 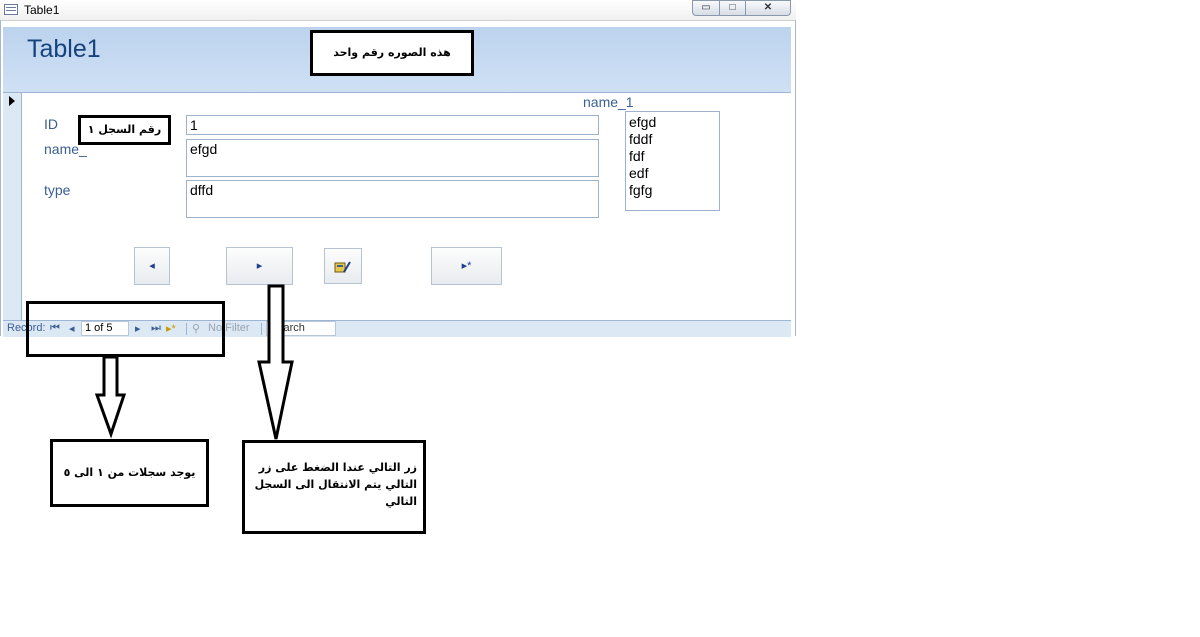 I want to click on id-label: ID, so click(x=51, y=124).